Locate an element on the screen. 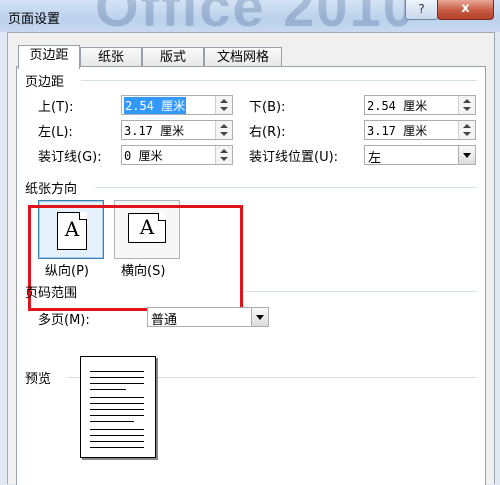 The image size is (500, 485). bottom-margin-label: 下(B): is located at coordinates (267, 107).